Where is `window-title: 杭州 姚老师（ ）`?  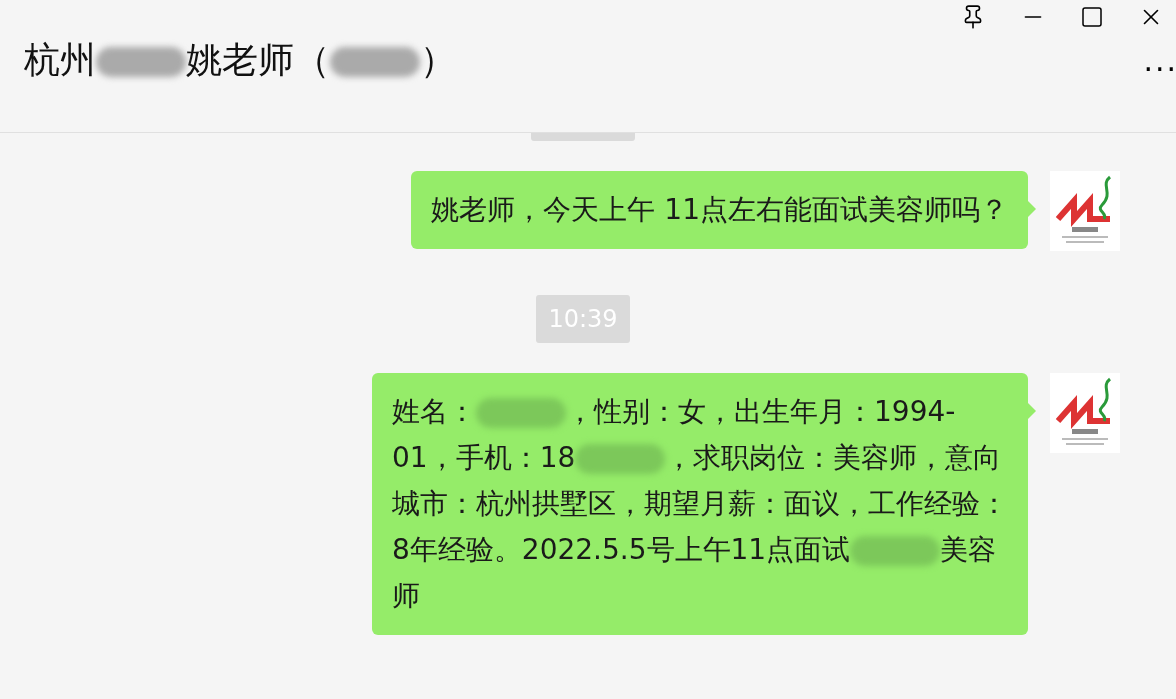
window-title: 杭州 姚老师（ ） is located at coordinates (240, 60).